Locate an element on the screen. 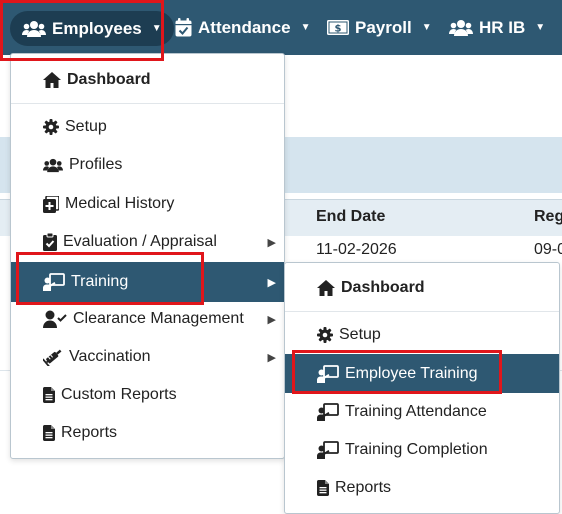 This screenshot has width=562, height=514. syringe-icon is located at coordinates (53, 357).